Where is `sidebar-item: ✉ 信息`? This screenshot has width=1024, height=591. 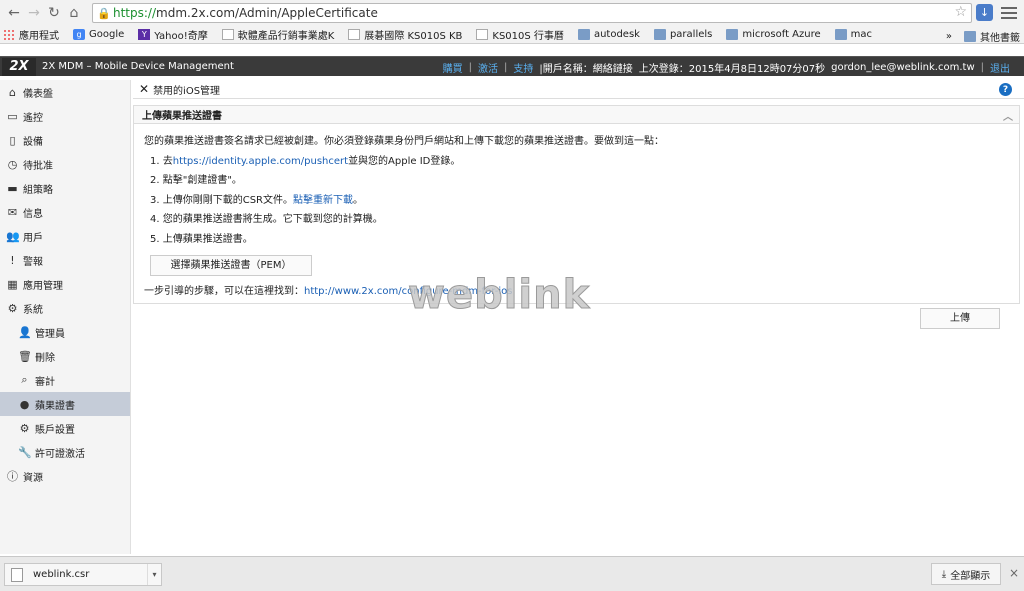
sidebar-item: ✉ 信息 is located at coordinates (65, 212).